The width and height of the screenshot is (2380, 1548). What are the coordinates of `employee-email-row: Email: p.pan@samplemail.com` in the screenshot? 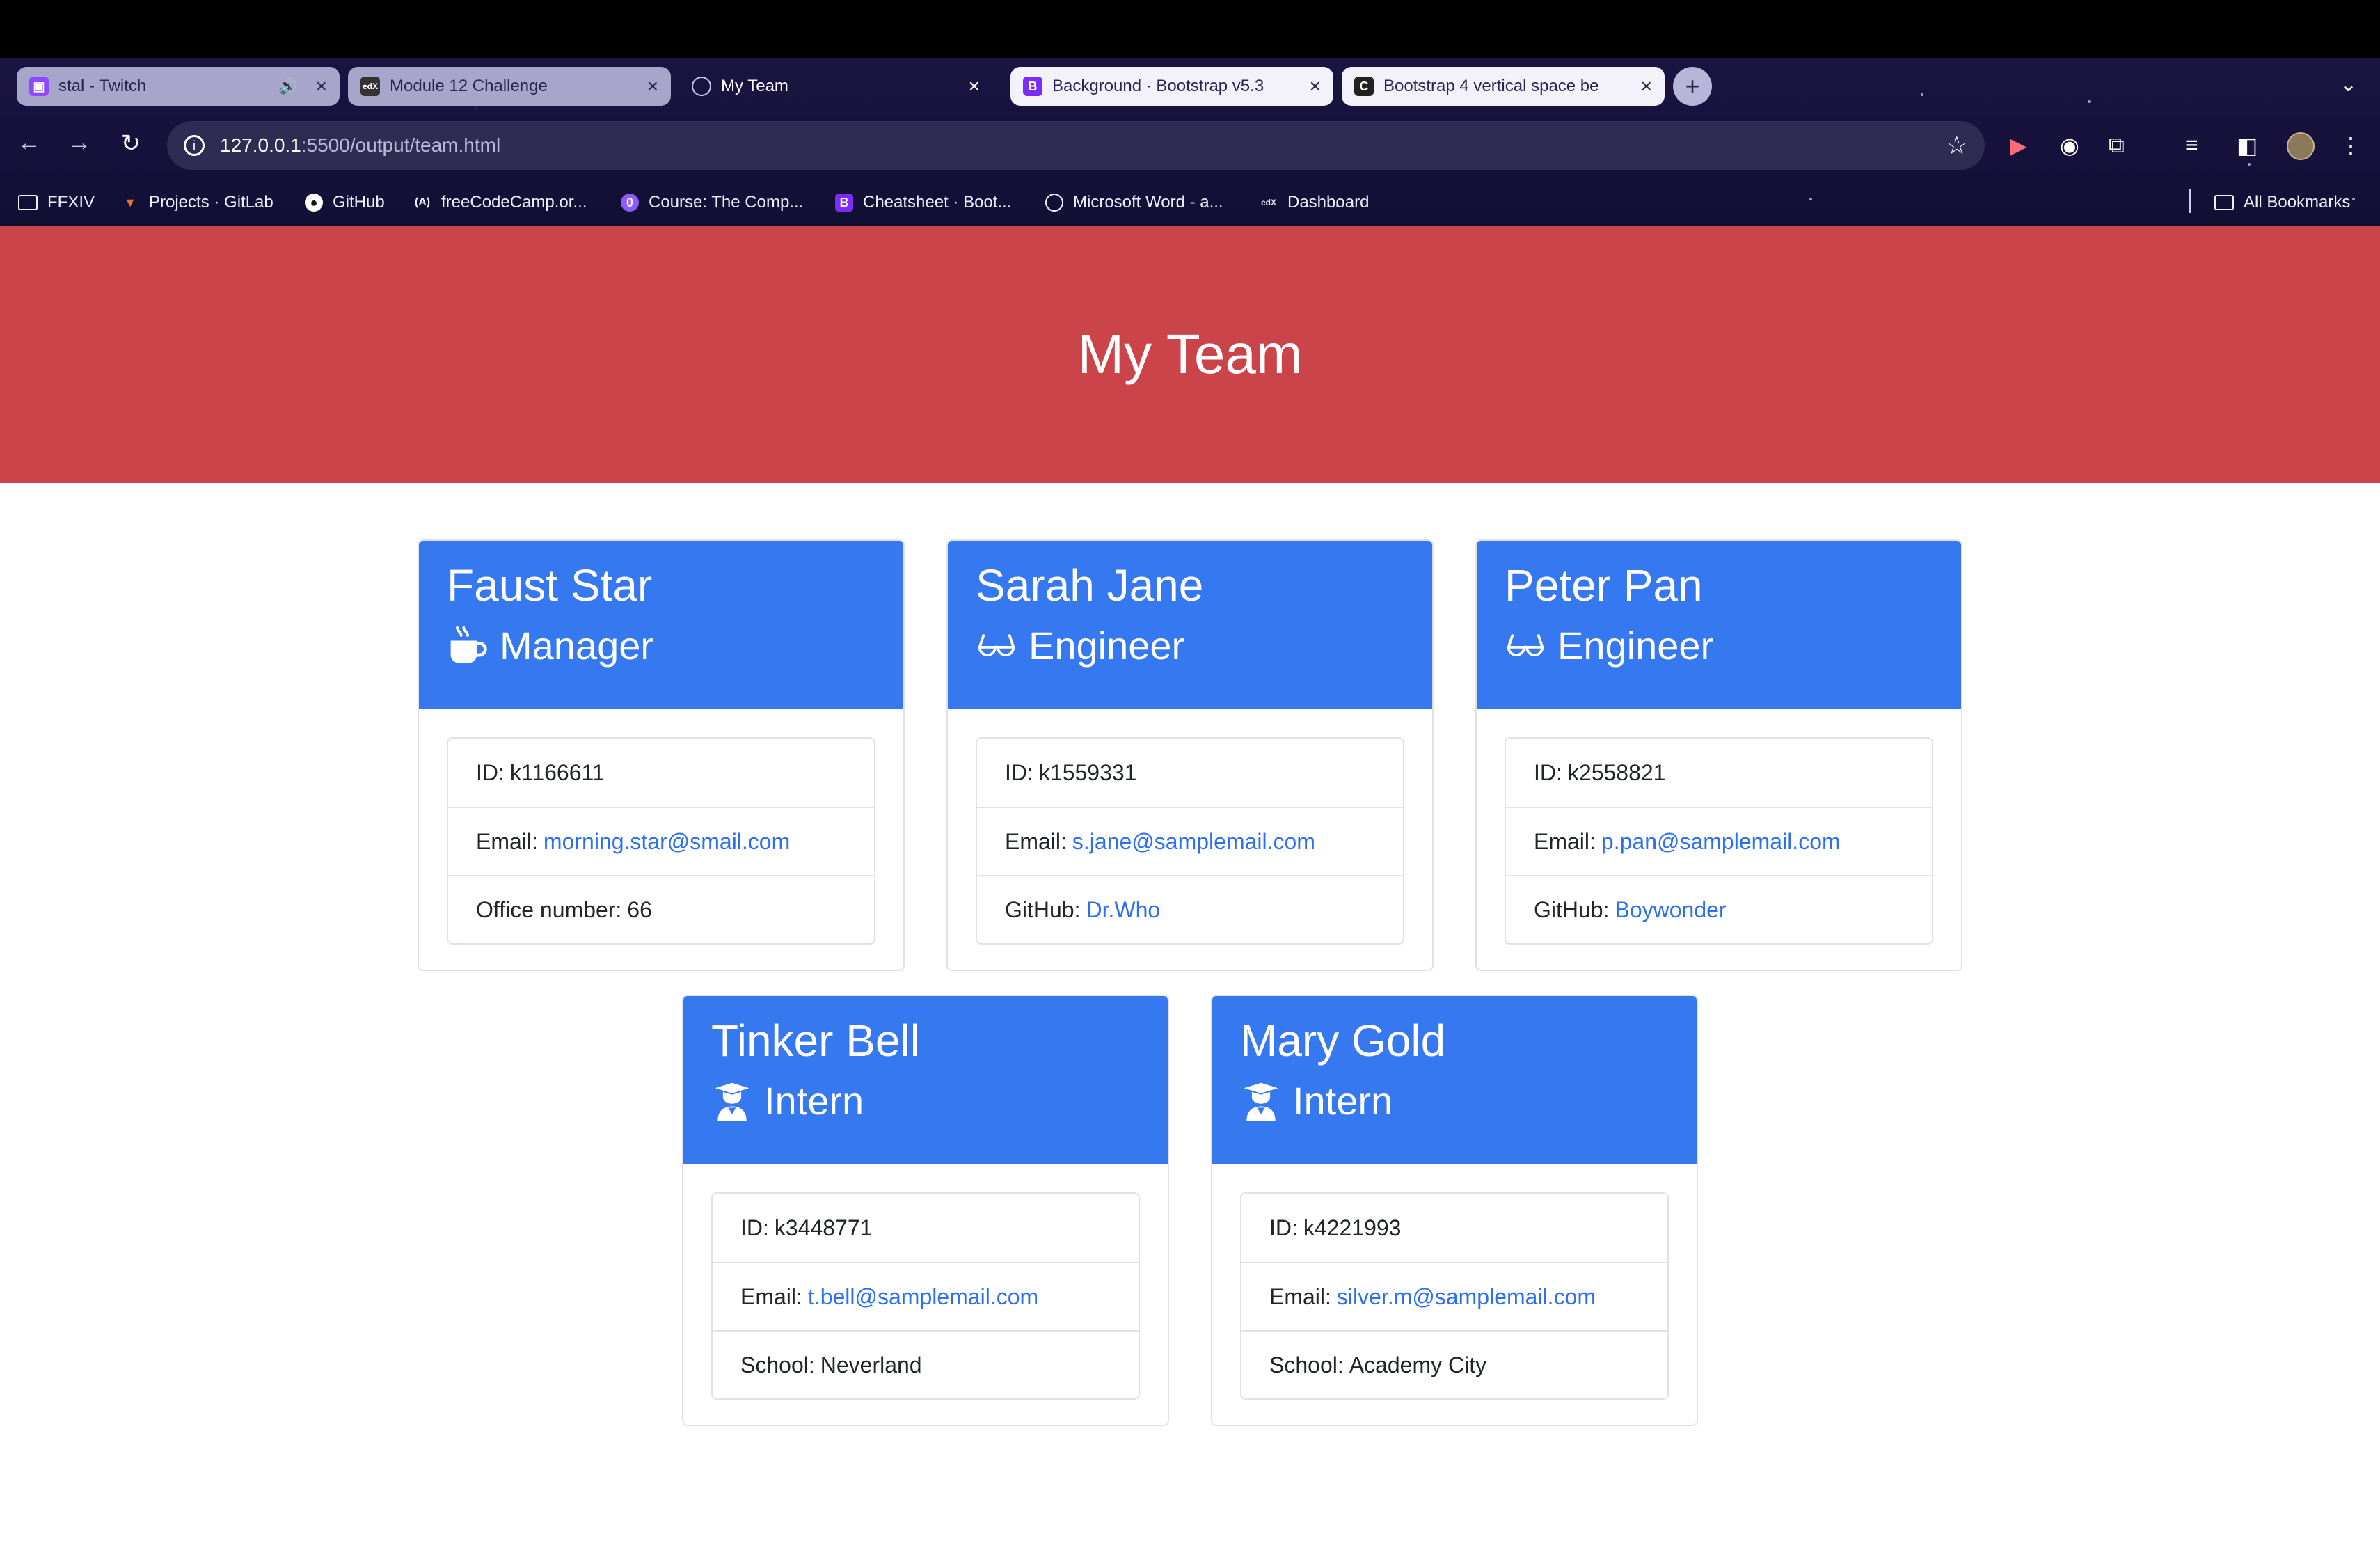 It's located at (1719, 841).